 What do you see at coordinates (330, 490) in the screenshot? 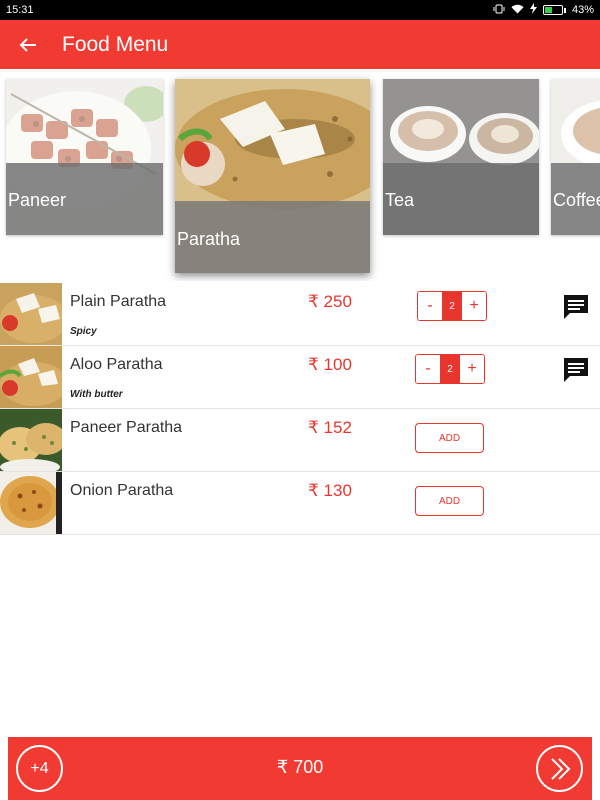
I see `item-price: ₹ 130` at bounding box center [330, 490].